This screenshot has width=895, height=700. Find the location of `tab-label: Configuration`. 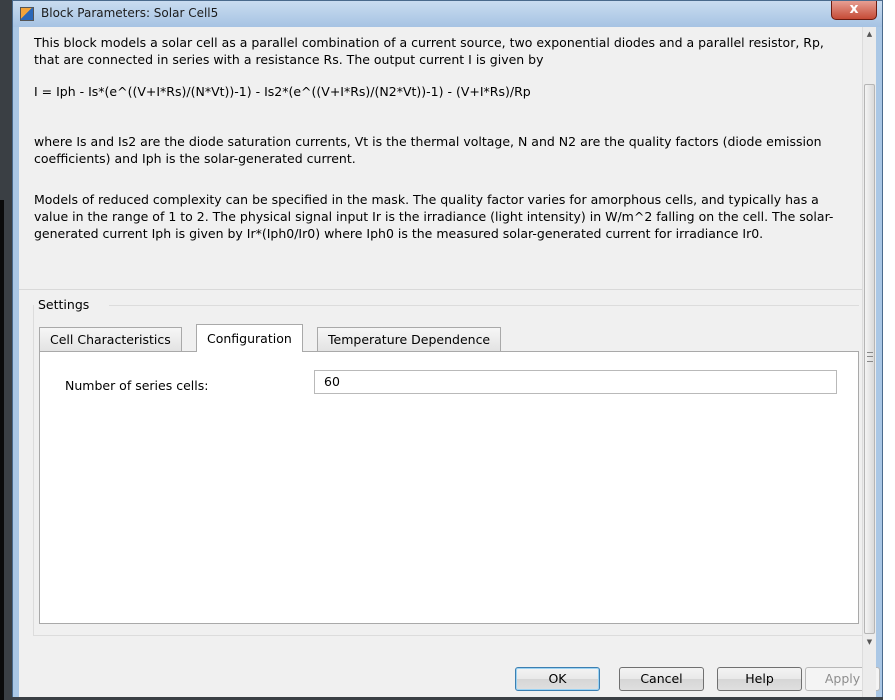

tab-label: Configuration is located at coordinates (249, 338).